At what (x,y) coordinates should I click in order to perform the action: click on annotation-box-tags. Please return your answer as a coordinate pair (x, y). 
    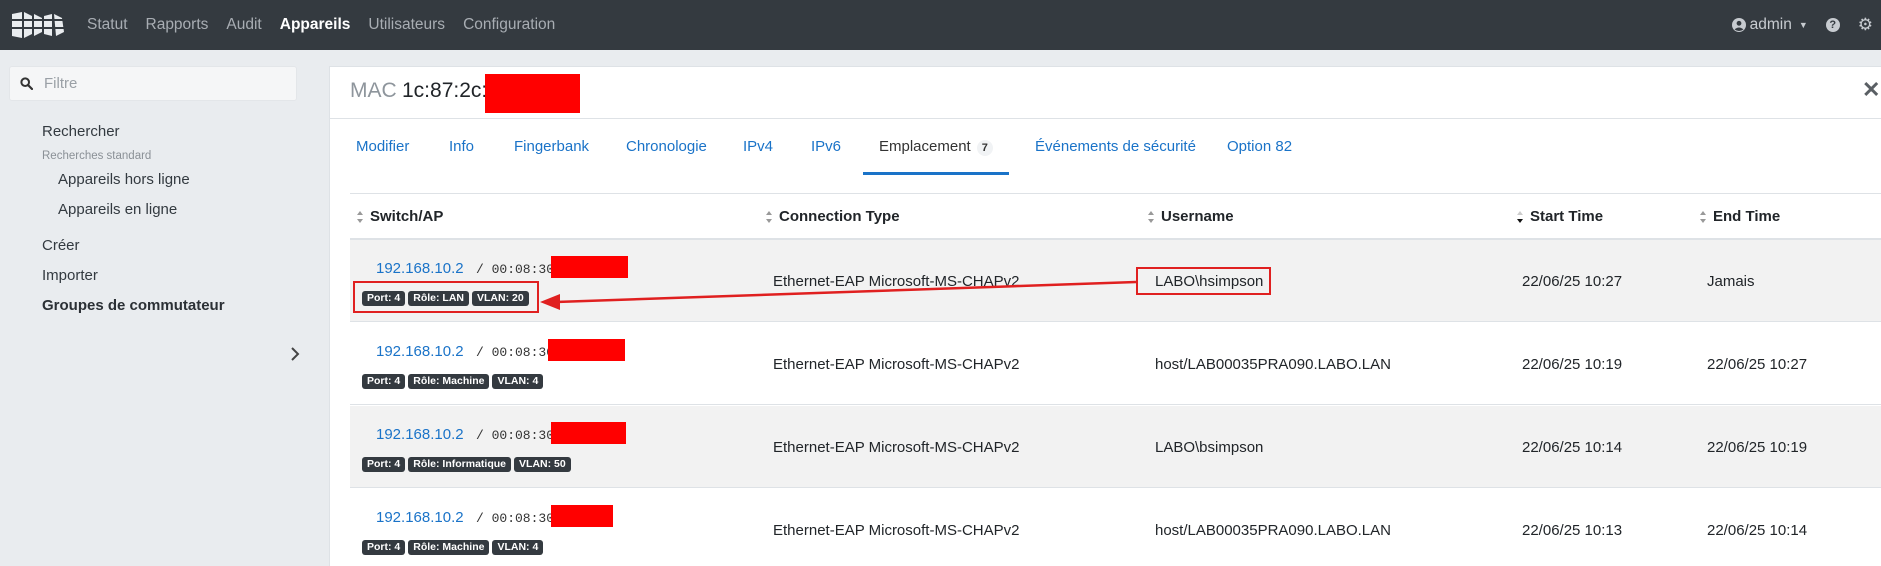
    Looking at the image, I should click on (446, 297).